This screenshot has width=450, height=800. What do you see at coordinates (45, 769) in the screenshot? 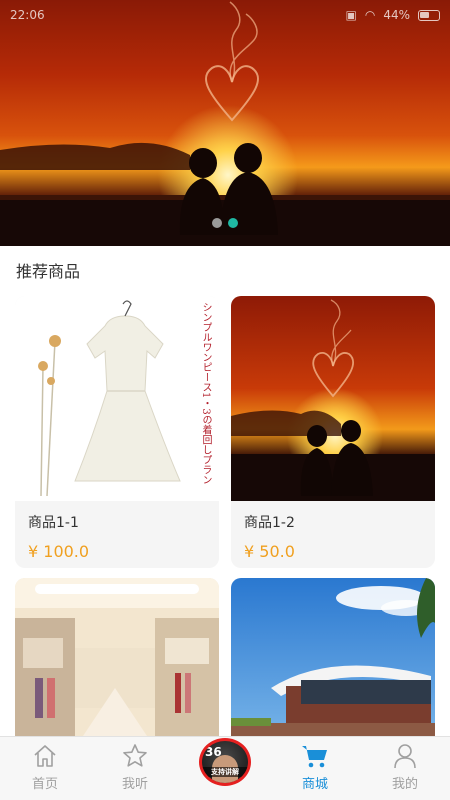
I see `tab-home: 首页` at bounding box center [45, 769].